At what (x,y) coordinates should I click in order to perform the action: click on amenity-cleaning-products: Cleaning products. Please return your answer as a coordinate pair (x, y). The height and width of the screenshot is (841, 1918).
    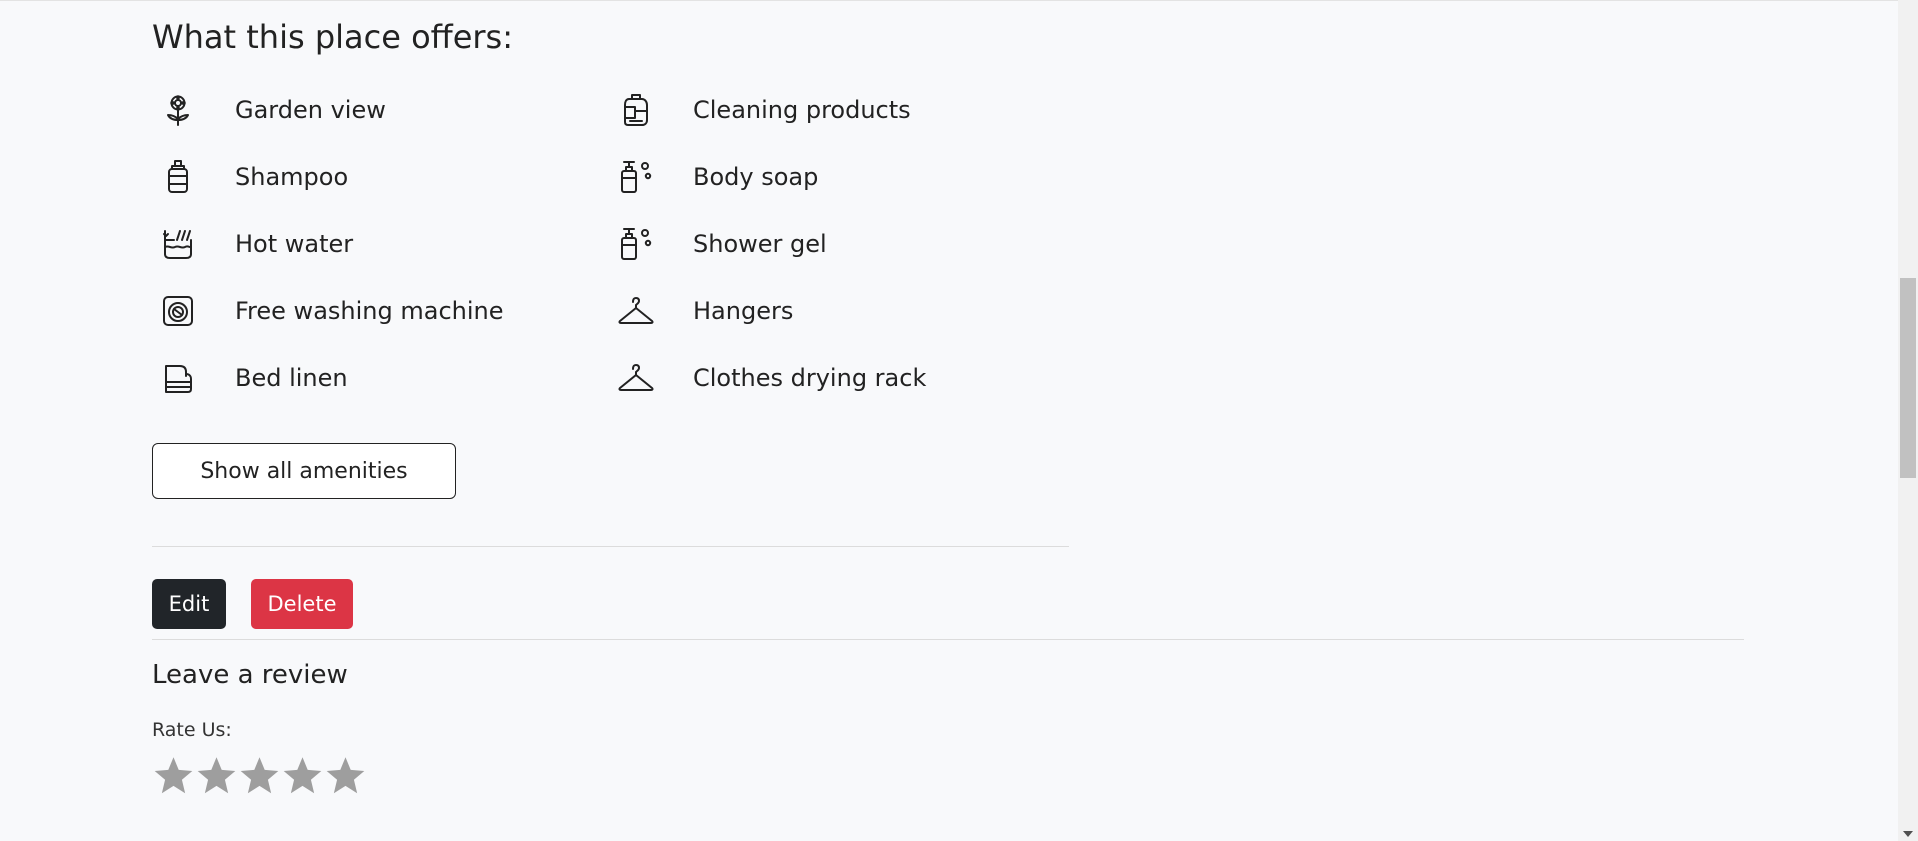
    Looking at the image, I should click on (763, 110).